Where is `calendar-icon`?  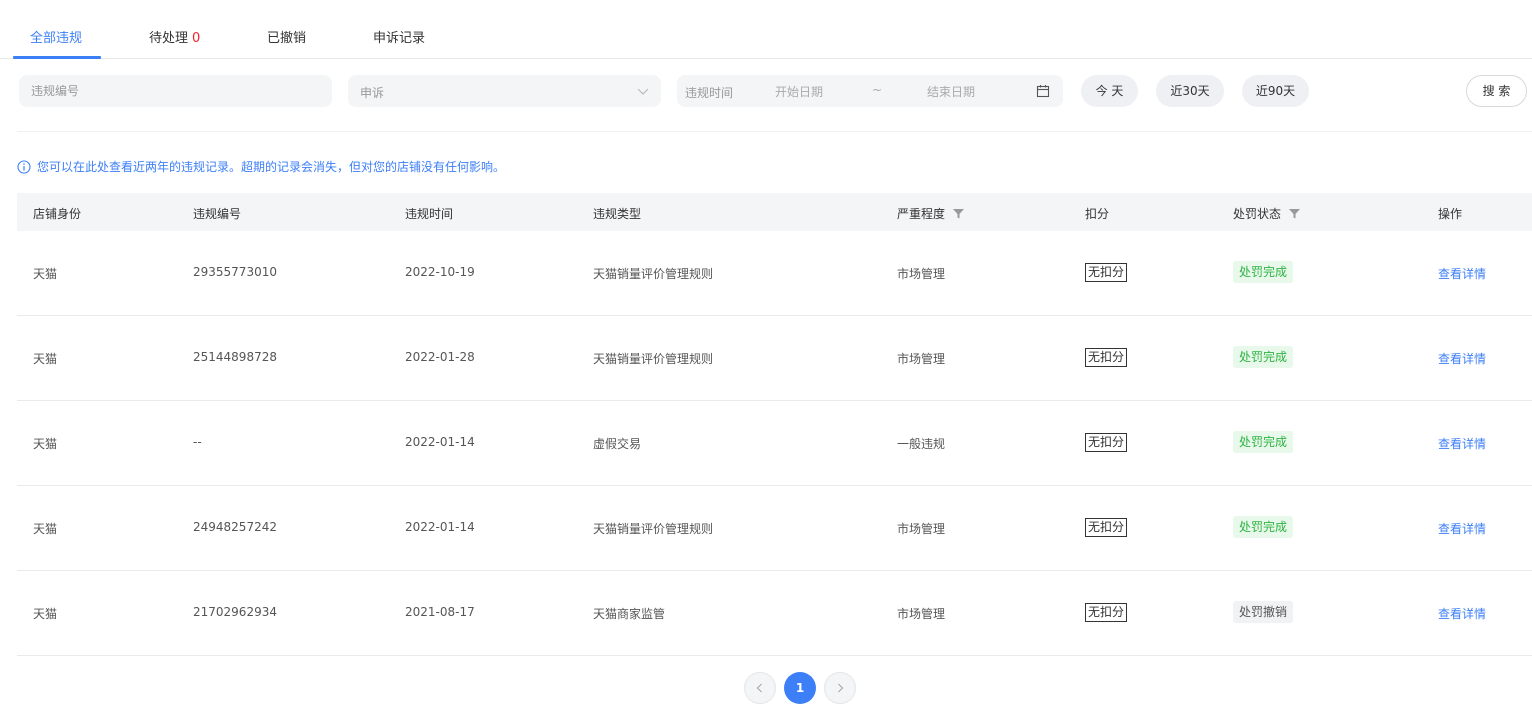
calendar-icon is located at coordinates (1043, 91).